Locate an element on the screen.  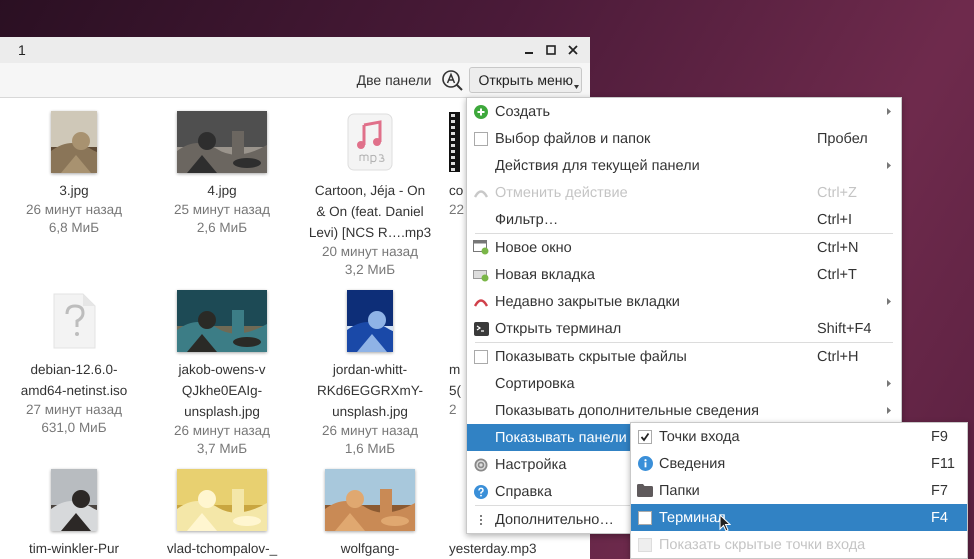
modified-time: 22 is located at coordinates (456, 210).